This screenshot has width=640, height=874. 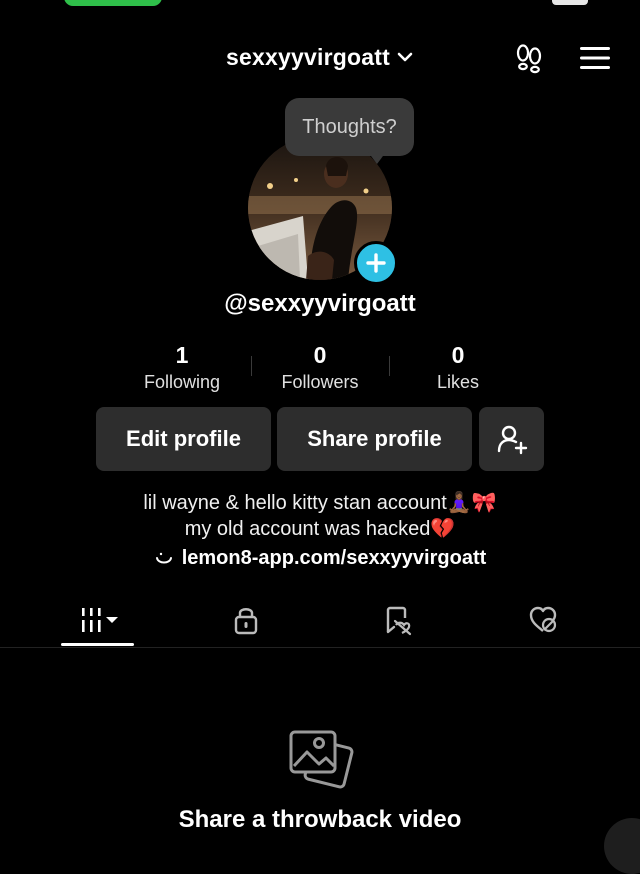 What do you see at coordinates (405, 57) in the screenshot?
I see `chevron-down-icon` at bounding box center [405, 57].